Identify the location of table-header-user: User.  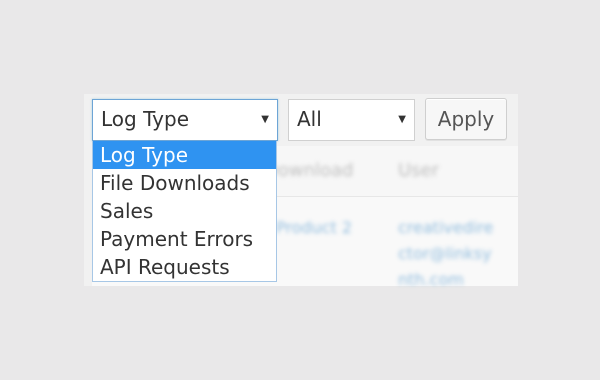
(419, 170).